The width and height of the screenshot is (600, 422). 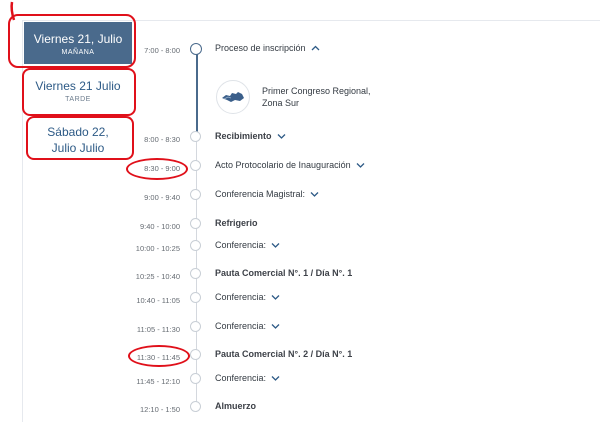 What do you see at coordinates (157, 276) in the screenshot?
I see `session-time: 10:25 - 10:40` at bounding box center [157, 276].